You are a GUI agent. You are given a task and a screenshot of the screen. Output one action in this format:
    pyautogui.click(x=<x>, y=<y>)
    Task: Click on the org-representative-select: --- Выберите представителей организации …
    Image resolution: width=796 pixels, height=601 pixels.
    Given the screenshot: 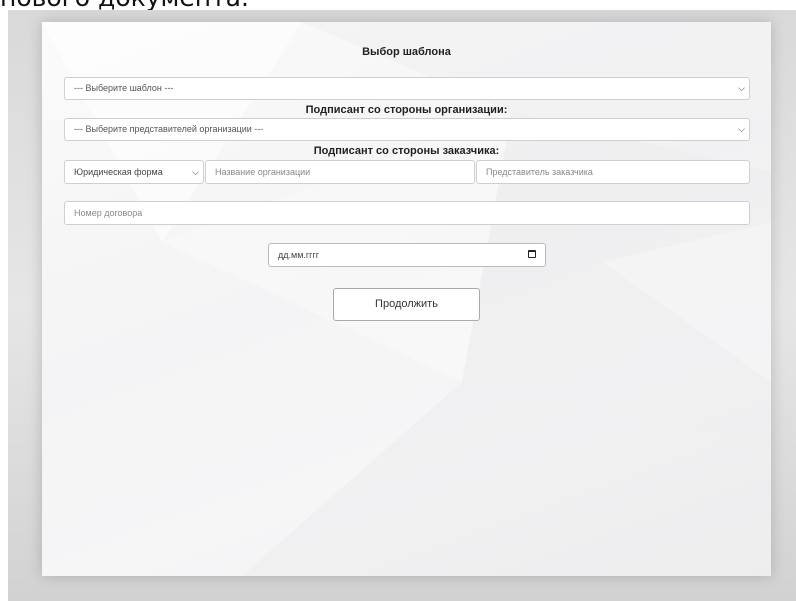 What is the action you would take?
    pyautogui.click(x=407, y=129)
    